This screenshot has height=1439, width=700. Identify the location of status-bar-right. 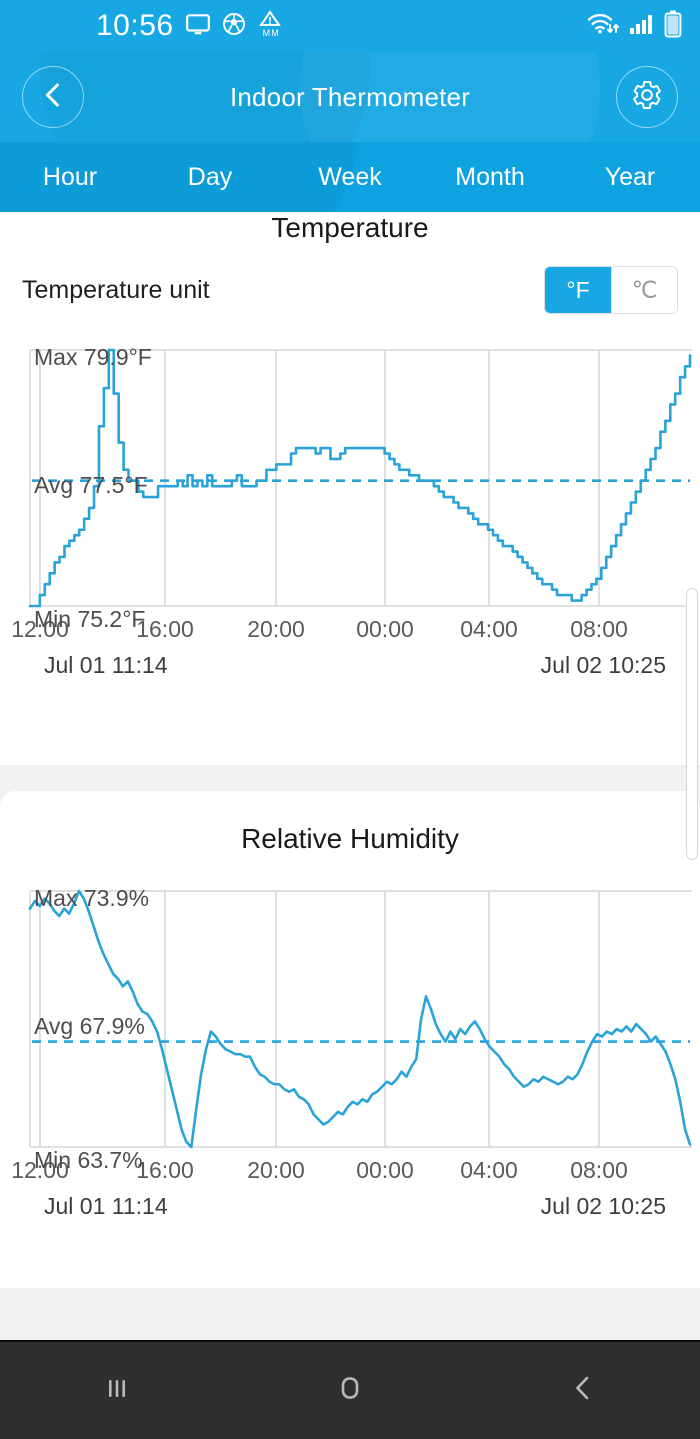
(634, 26).